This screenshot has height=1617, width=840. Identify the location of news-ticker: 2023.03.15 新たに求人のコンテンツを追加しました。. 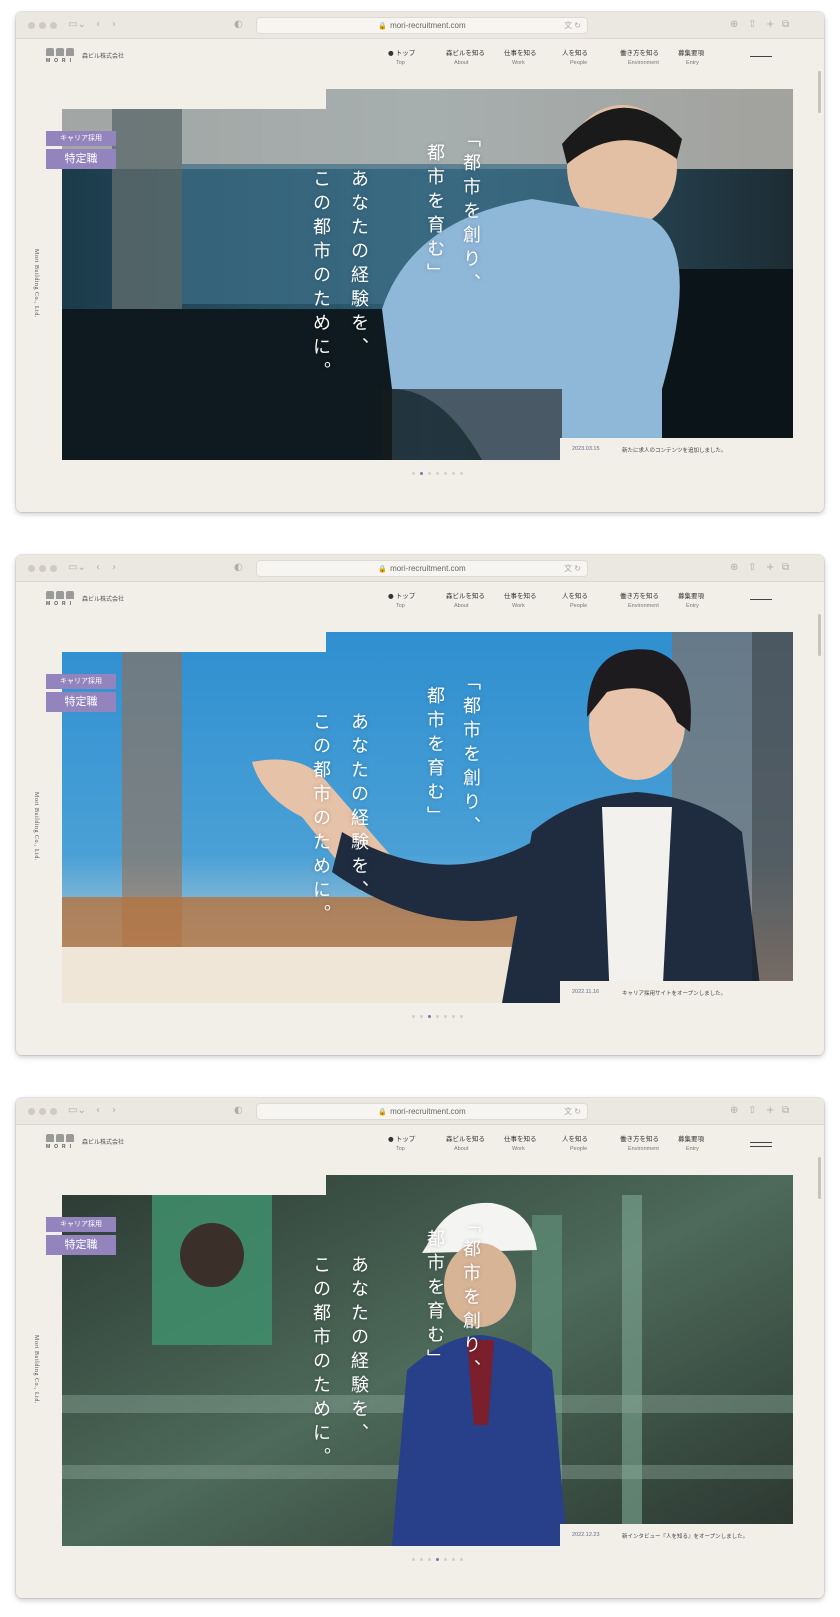
(676, 449).